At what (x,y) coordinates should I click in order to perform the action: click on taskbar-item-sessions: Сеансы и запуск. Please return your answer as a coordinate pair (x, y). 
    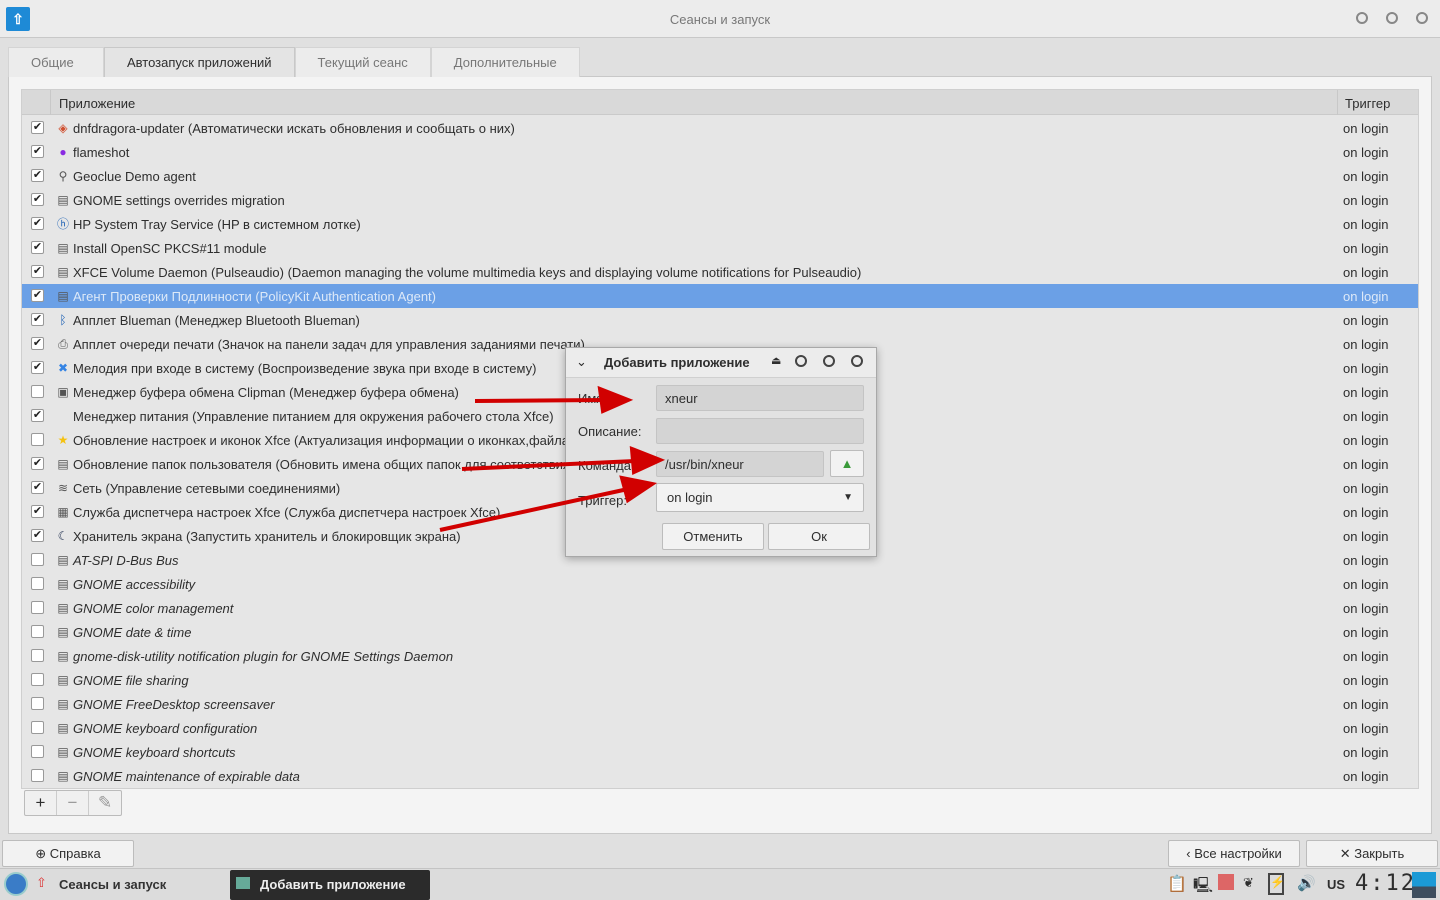
    Looking at the image, I should click on (112, 884).